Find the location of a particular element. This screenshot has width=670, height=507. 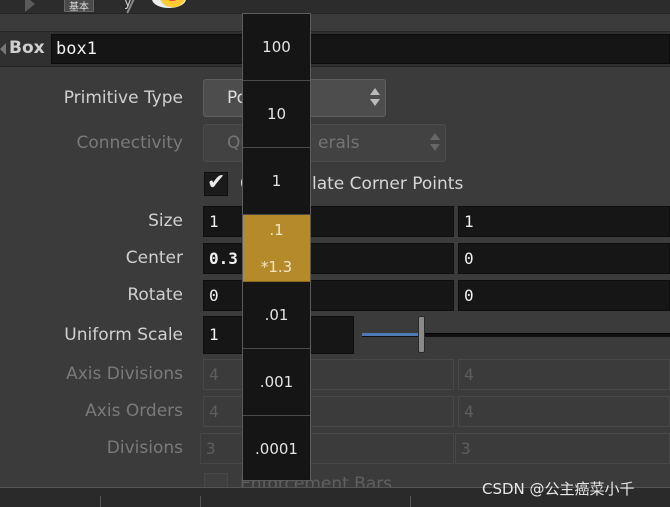

divisions-x-value: 3 is located at coordinates (211, 448).